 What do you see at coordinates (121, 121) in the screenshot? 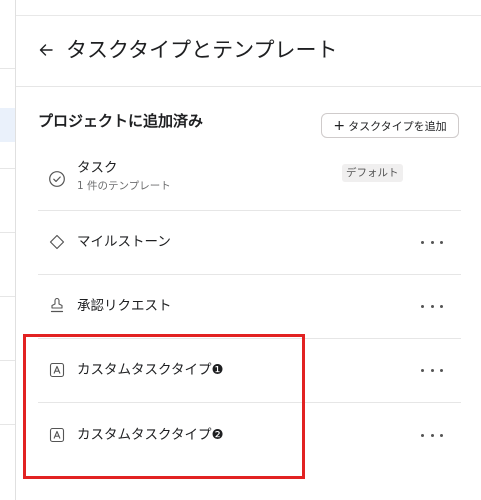
I see `section-title: プロジェクトに追加済み` at bounding box center [121, 121].